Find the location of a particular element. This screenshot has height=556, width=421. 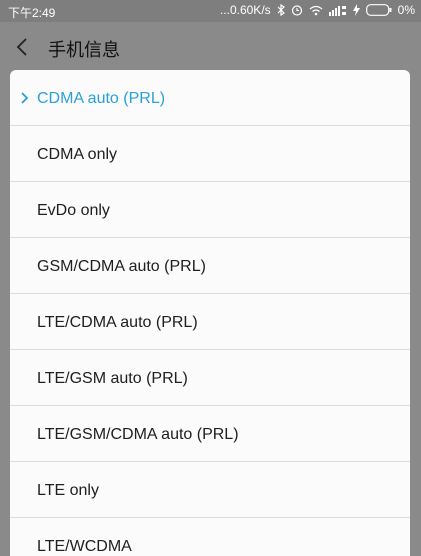

selected-chevron-icon is located at coordinates (25, 98).